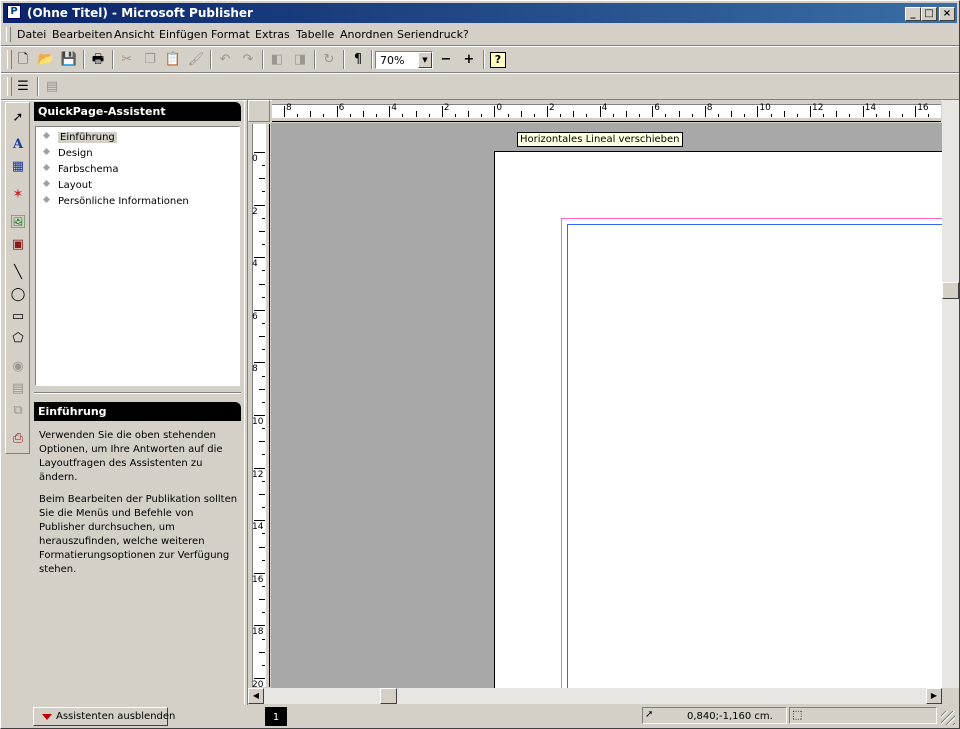 The width and height of the screenshot is (960, 729). What do you see at coordinates (67, 185) in the screenshot?
I see `wizard-item-layout: Layout` at bounding box center [67, 185].